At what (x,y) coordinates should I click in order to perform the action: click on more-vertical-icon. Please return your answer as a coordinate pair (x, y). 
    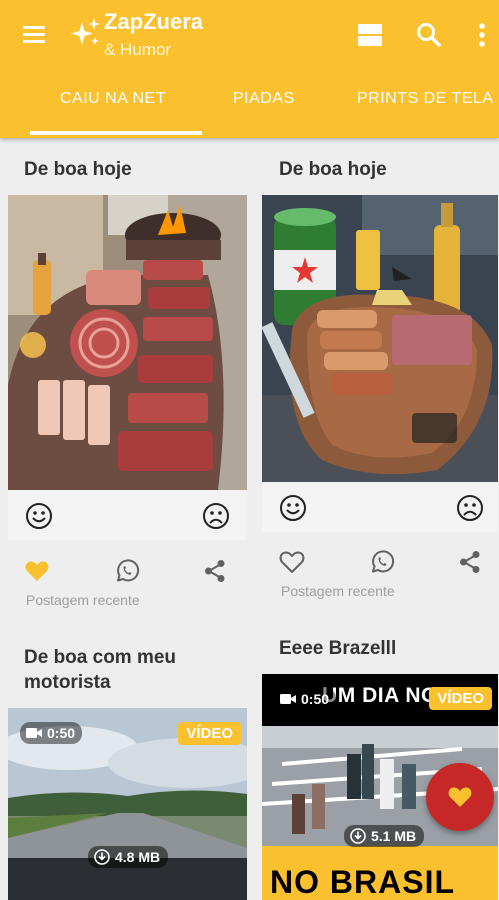
    Looking at the image, I should click on (482, 35).